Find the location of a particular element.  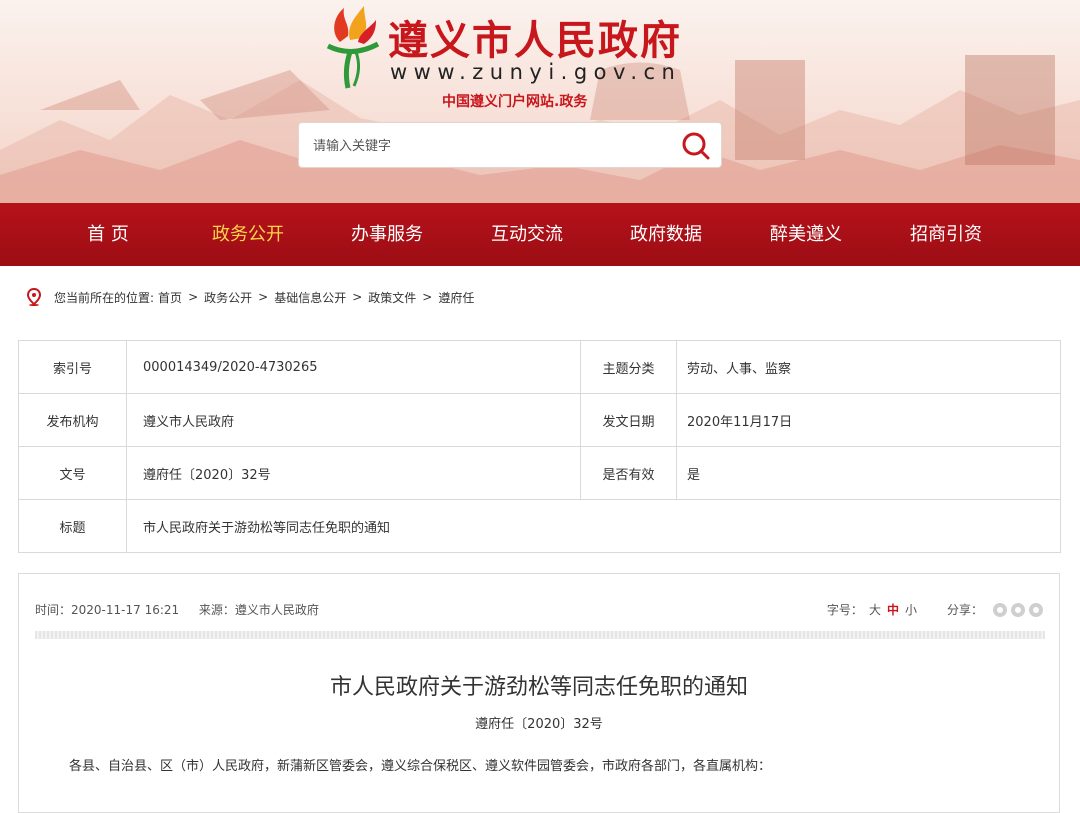

meta-value-title: 市人民政府关于游劲松等同志任免职的通知 is located at coordinates (593, 526).